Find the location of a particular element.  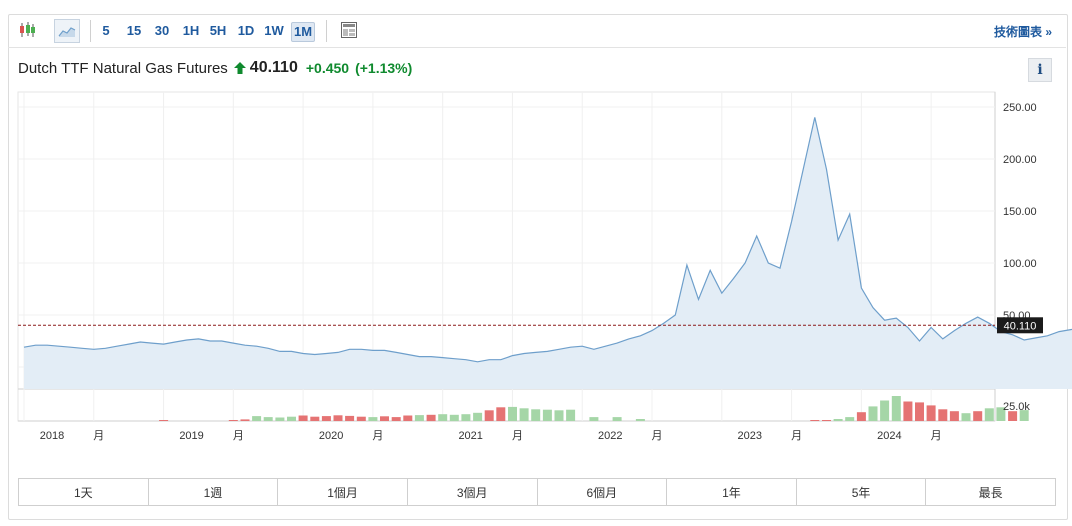

range-5y-button: 5年 is located at coordinates (862, 492).